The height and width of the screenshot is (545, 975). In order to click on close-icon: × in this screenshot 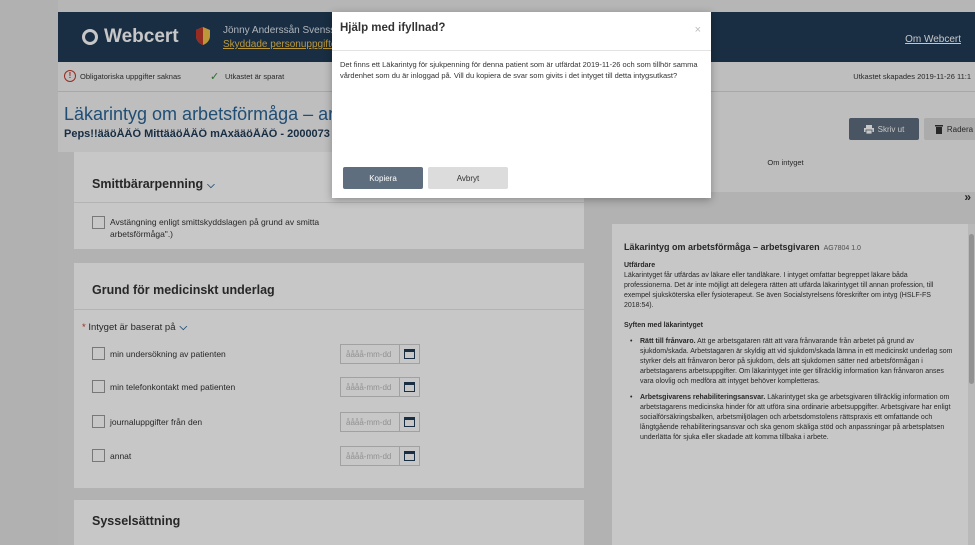, I will do `click(698, 30)`.